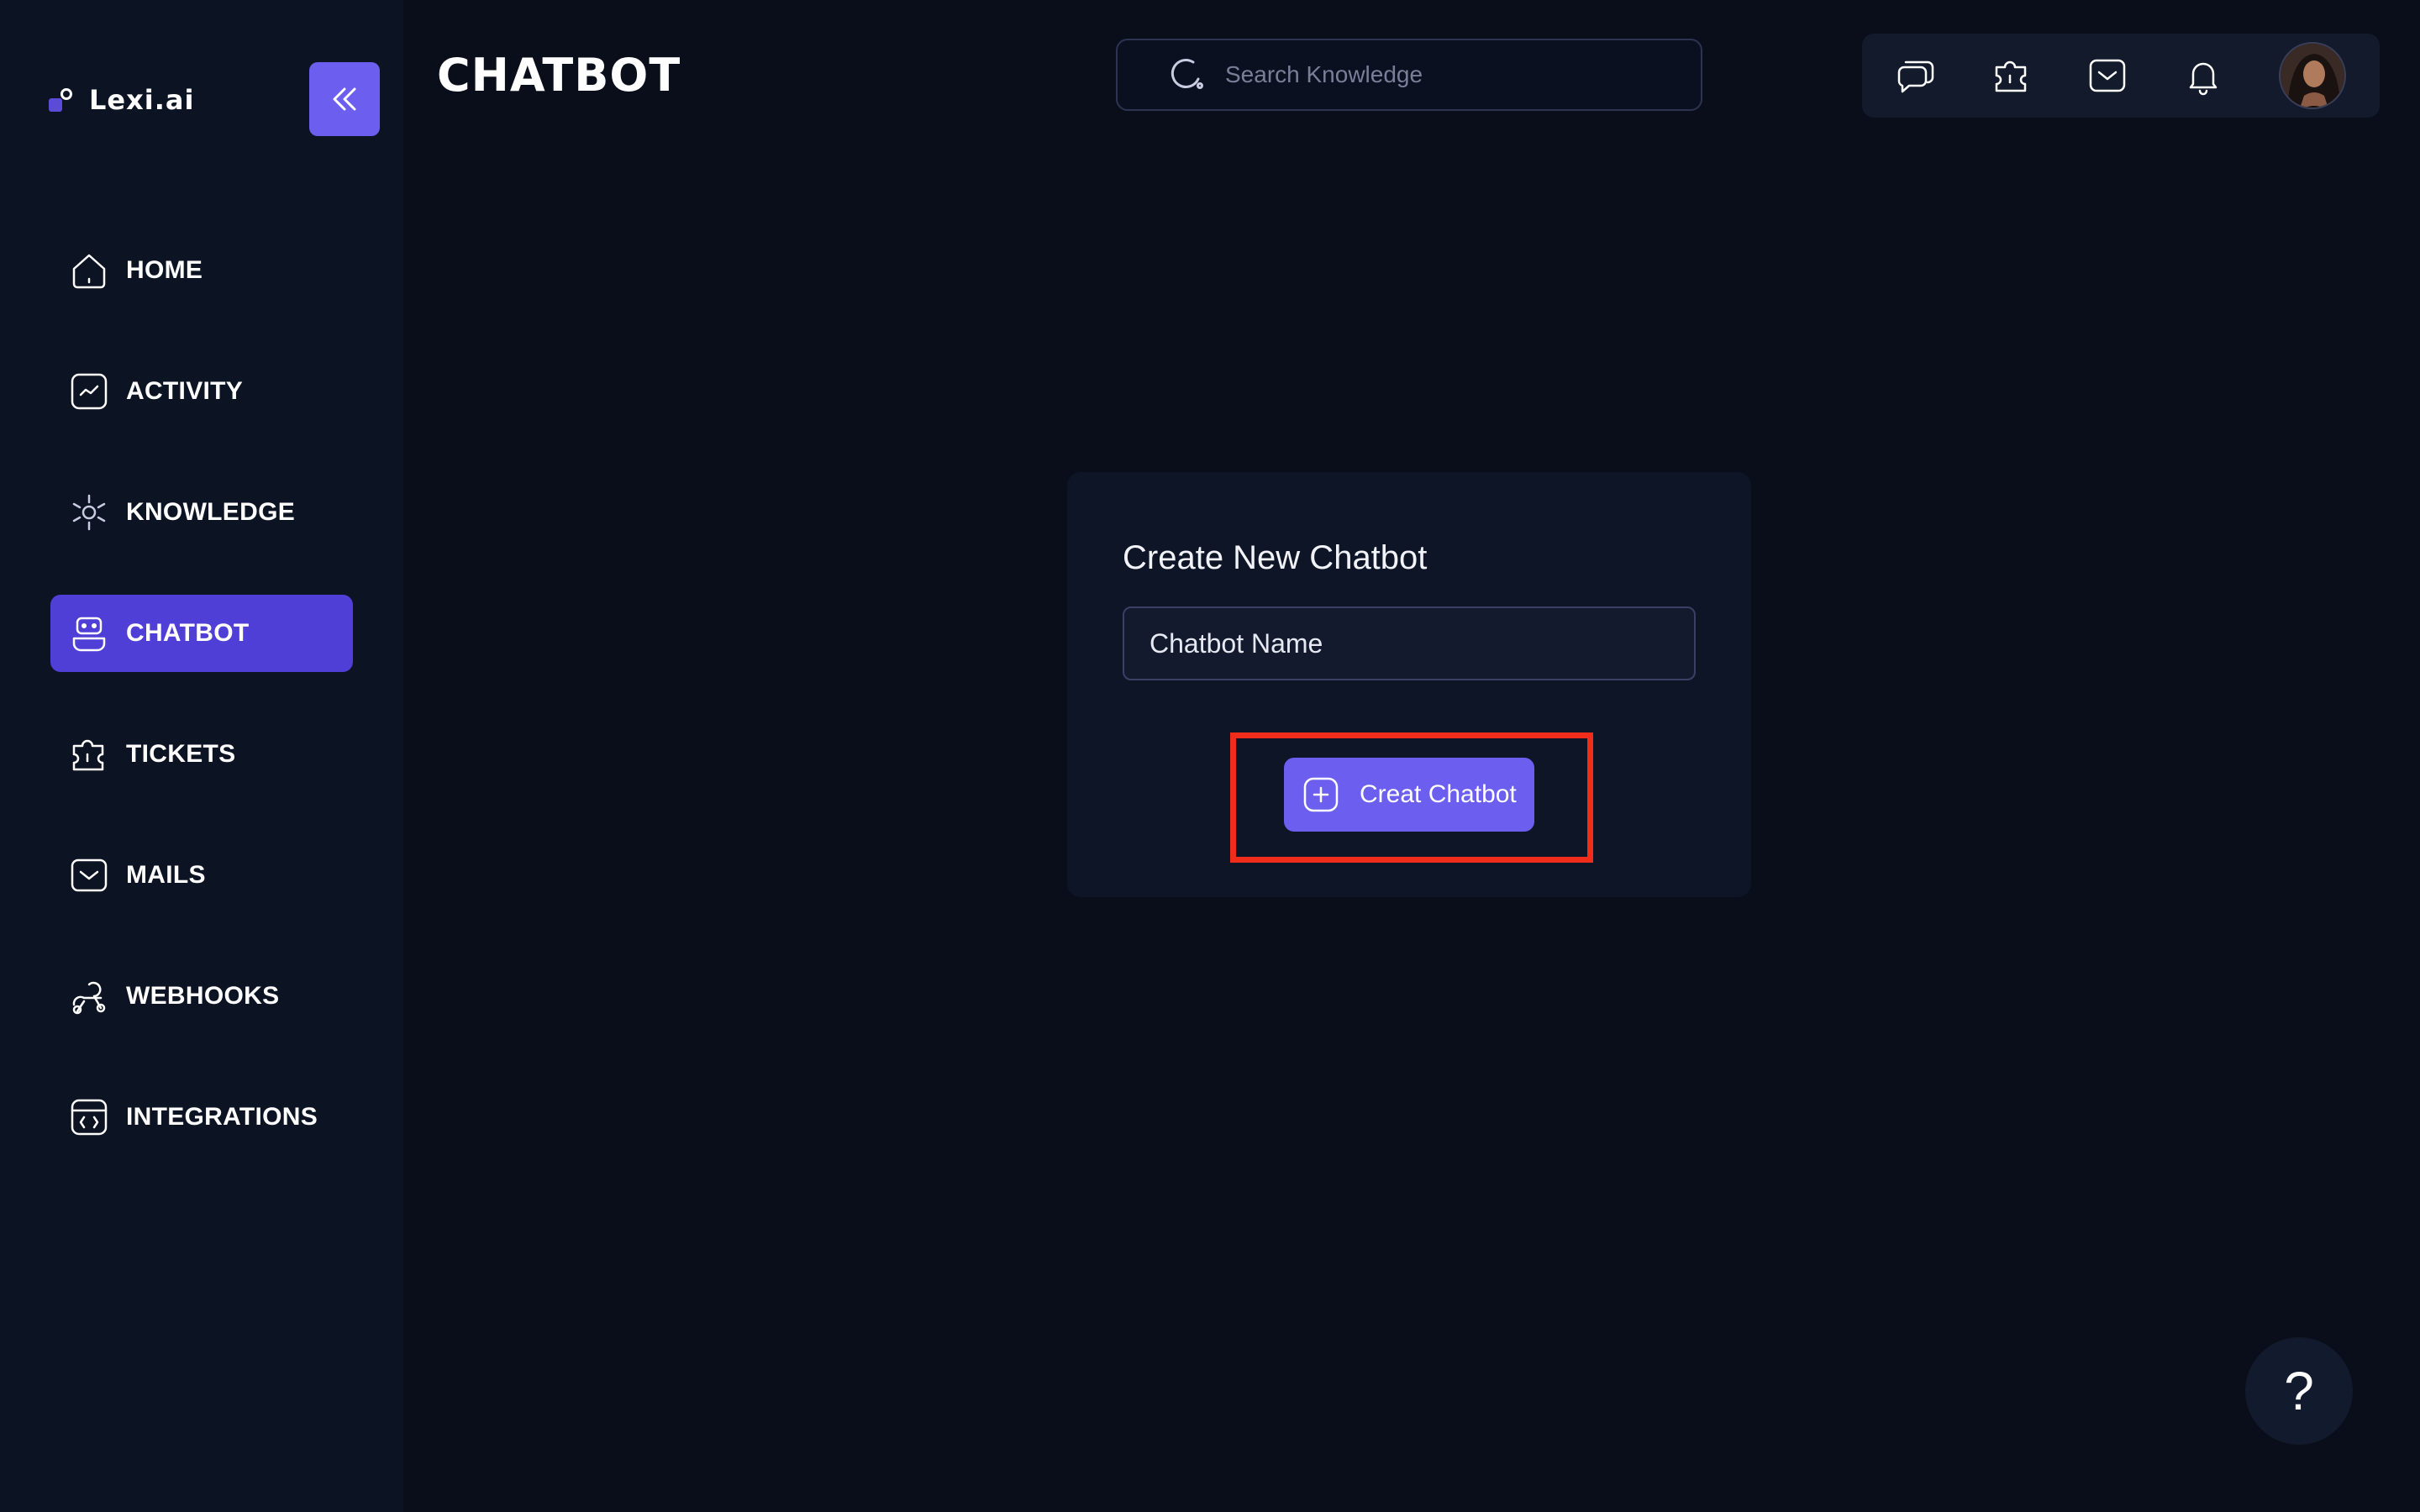  Describe the element at coordinates (1187, 73) in the screenshot. I see `search-icon` at that location.